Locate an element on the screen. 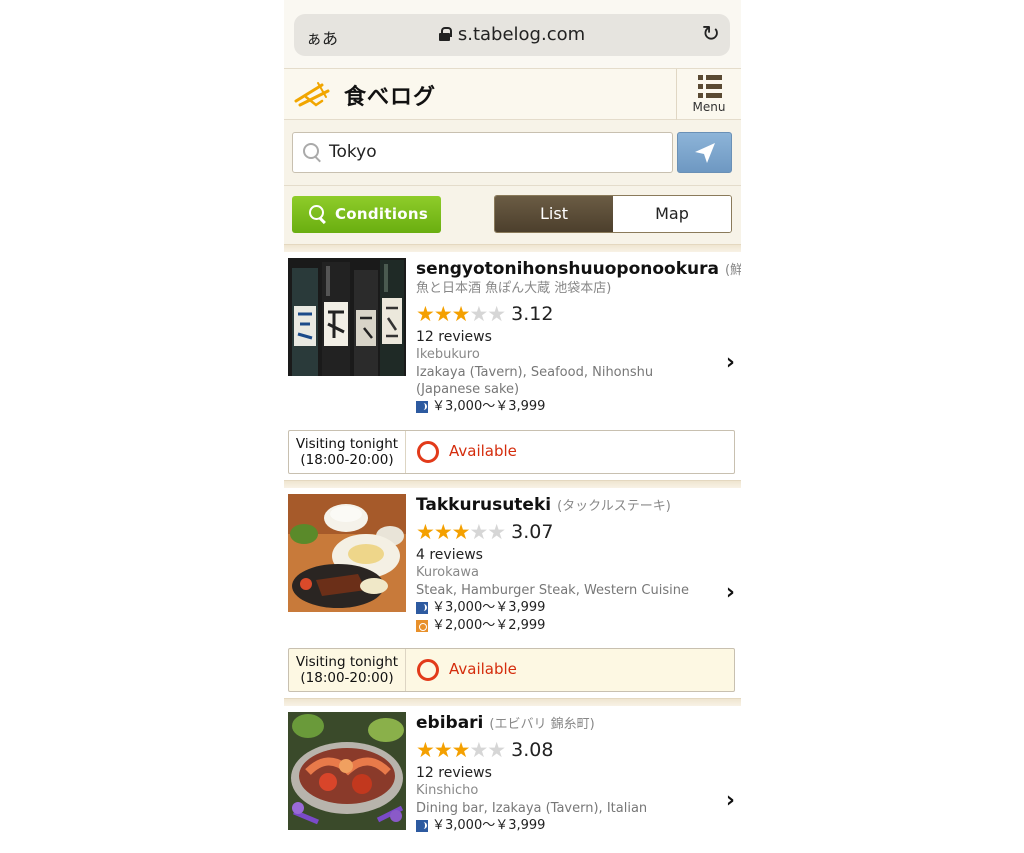 This screenshot has height=853, width=1024. conditions-button: Conditions is located at coordinates (366, 214).